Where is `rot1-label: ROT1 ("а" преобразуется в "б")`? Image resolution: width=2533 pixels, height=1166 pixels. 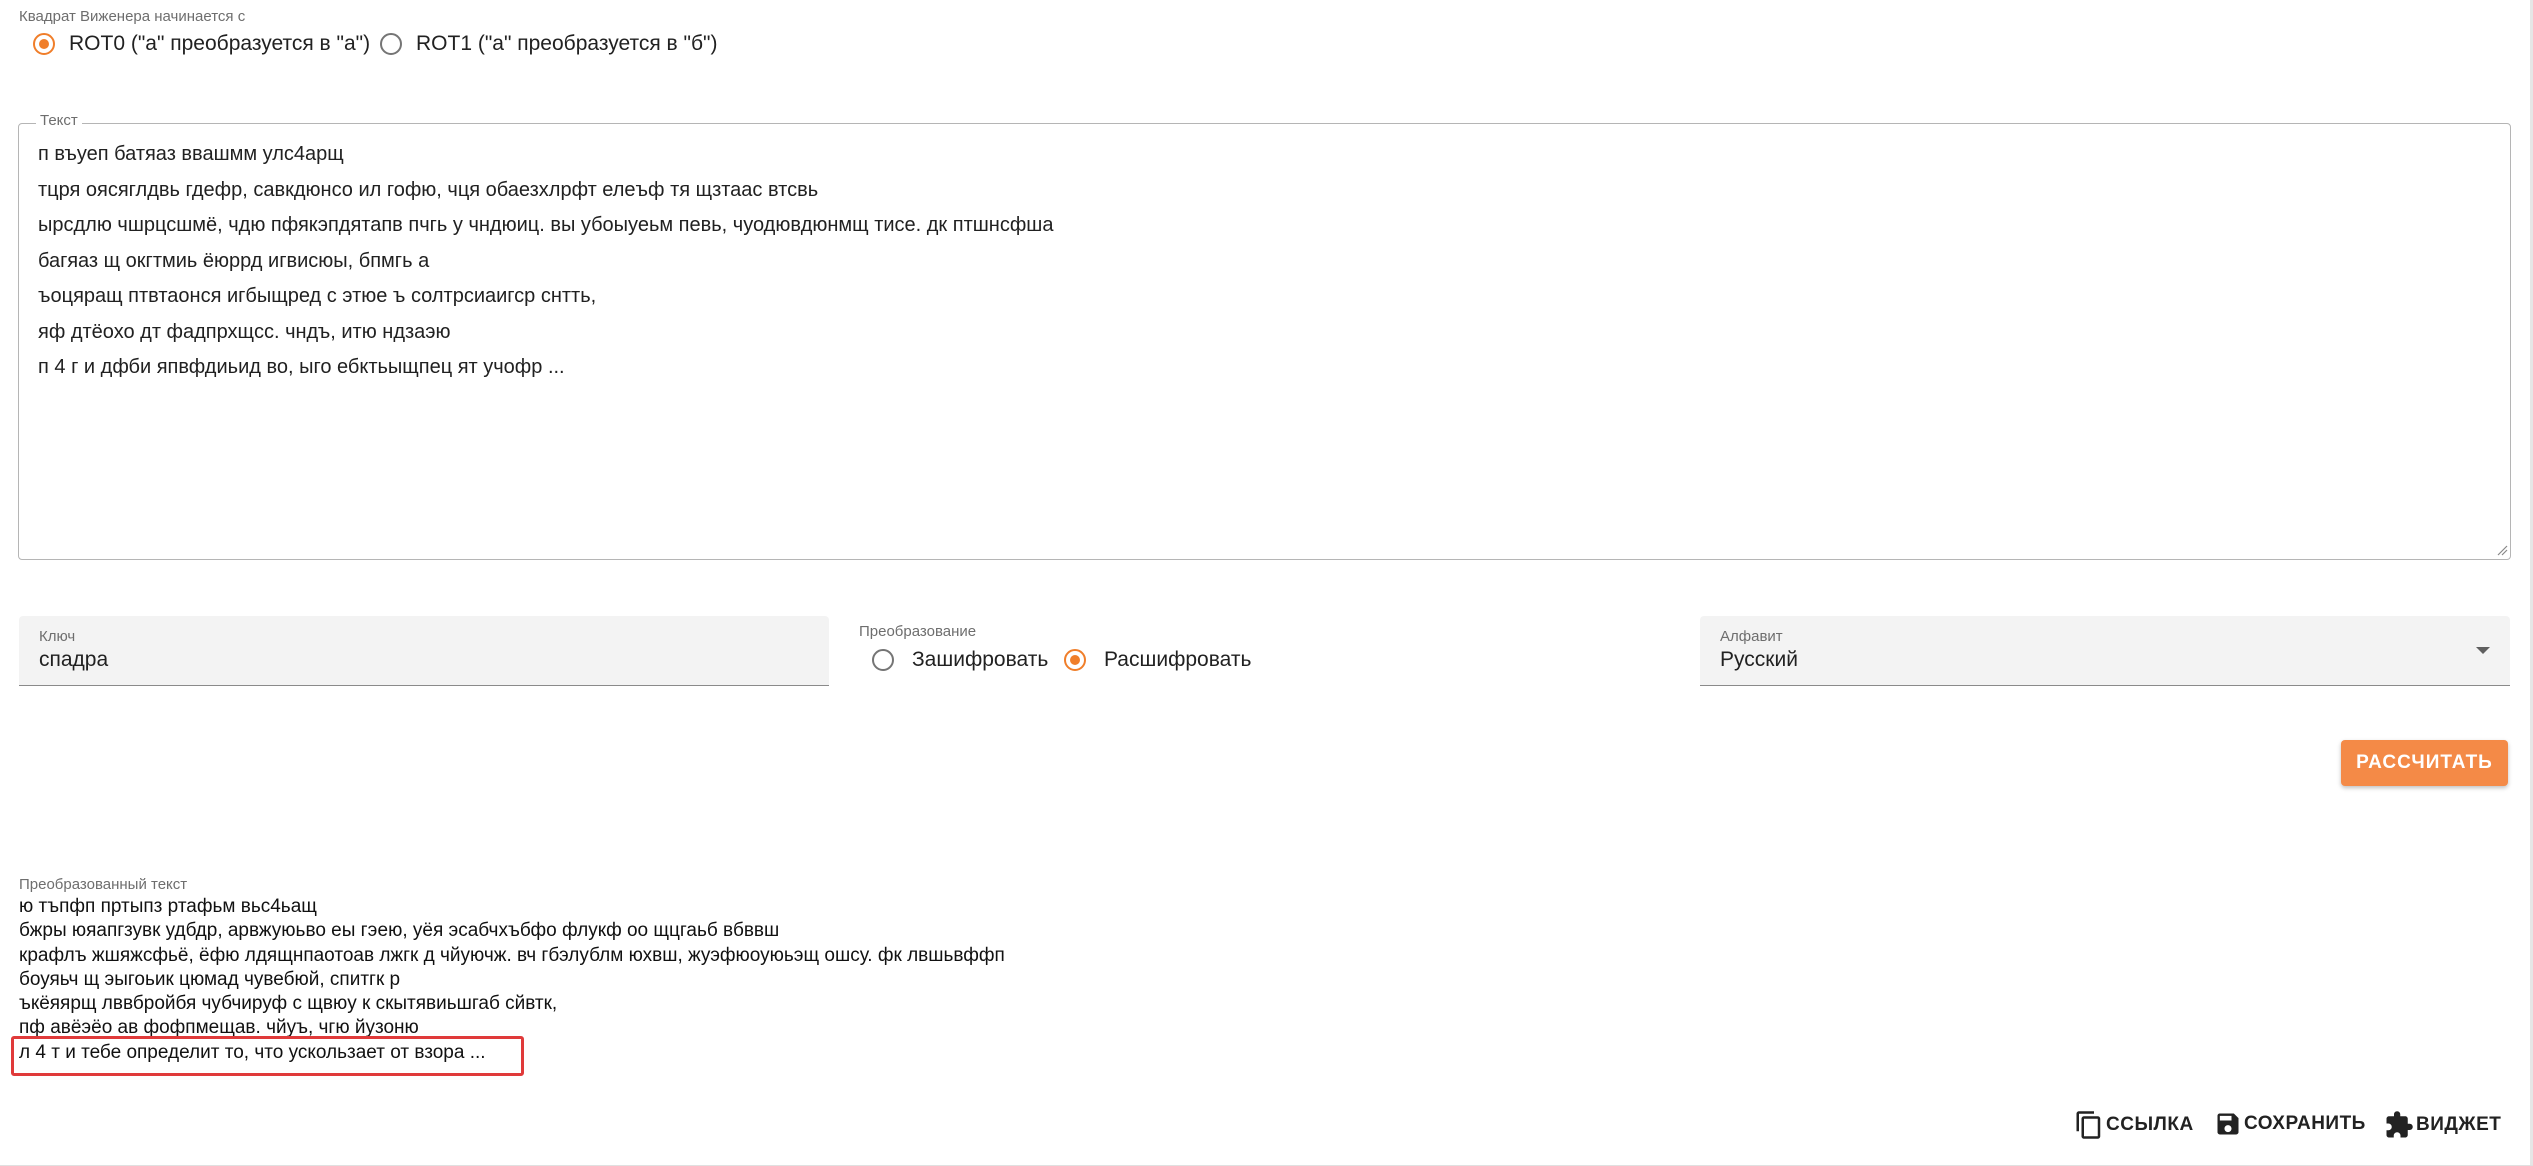
rot1-label: ROT1 ("а" преобразуется в "б") is located at coordinates (567, 43).